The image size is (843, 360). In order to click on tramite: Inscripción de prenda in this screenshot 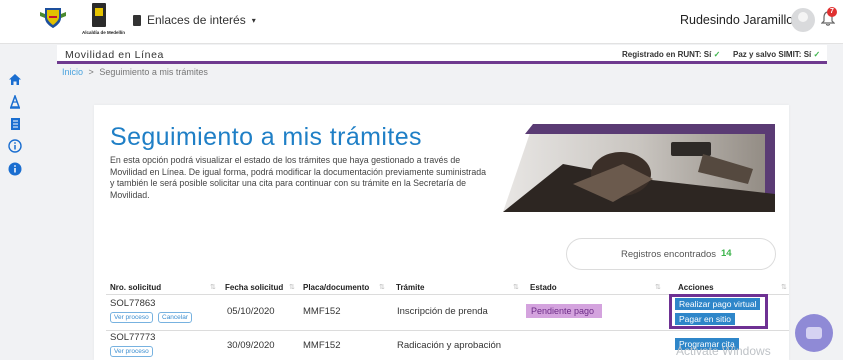, I will do `click(442, 311)`.